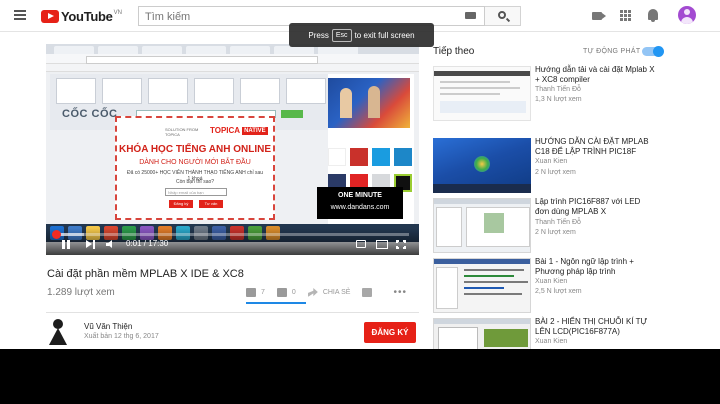 This screenshot has height=404, width=720. What do you see at coordinates (195, 182) in the screenshot?
I see `ad-line-question: Còn bạn thì sao?` at bounding box center [195, 182].